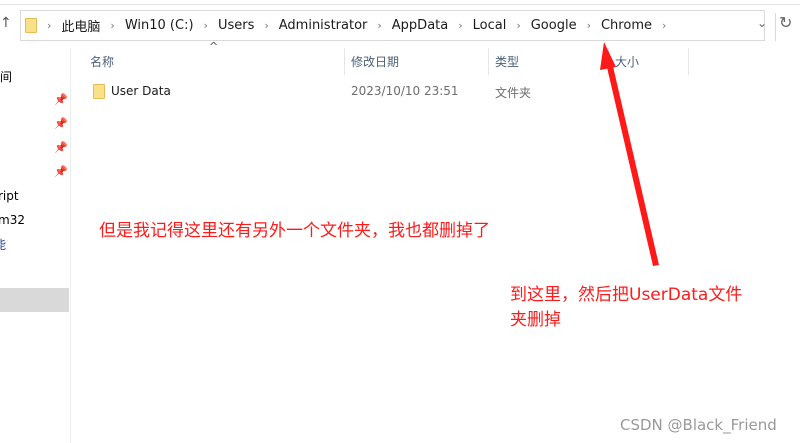 This screenshot has height=443, width=800. I want to click on arrow-head, so click(608, 56).